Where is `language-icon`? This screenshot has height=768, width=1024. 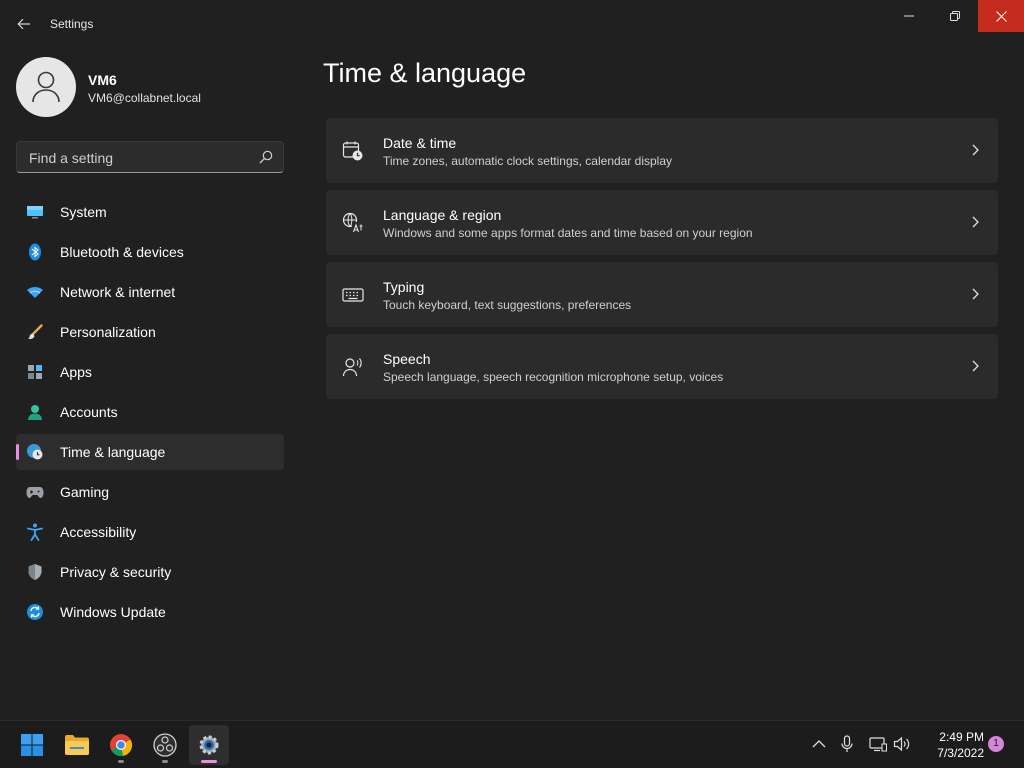 language-icon is located at coordinates (353, 223).